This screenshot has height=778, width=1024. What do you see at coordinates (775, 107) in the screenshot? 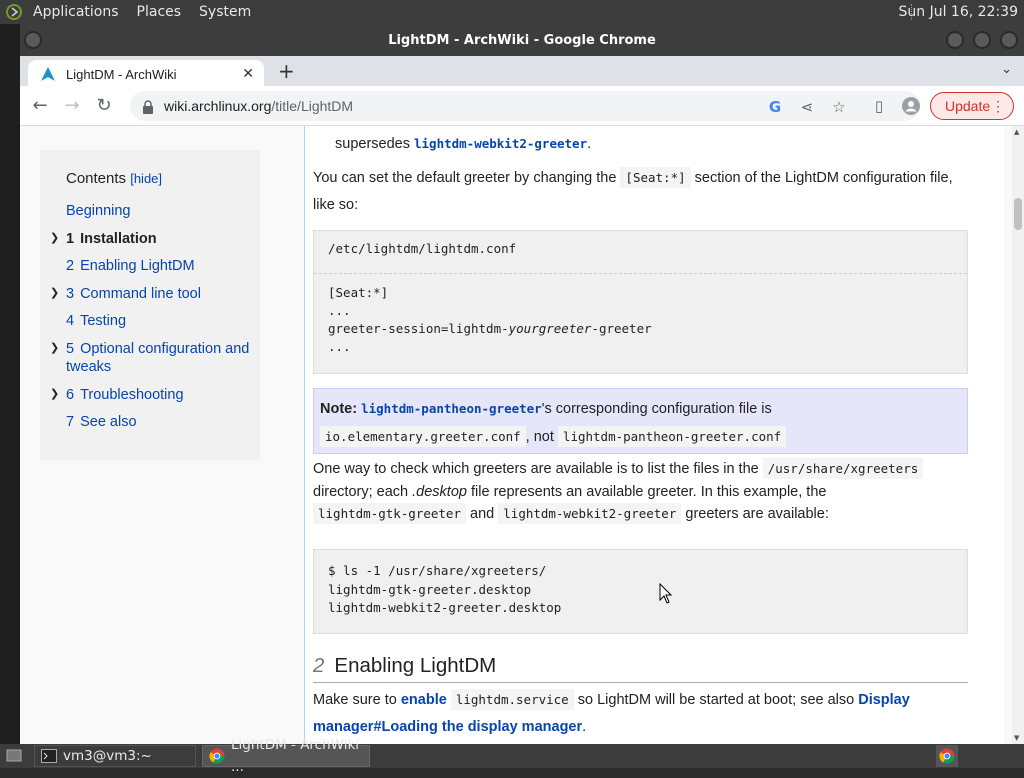
I see `google-translate-icon: G` at bounding box center [775, 107].